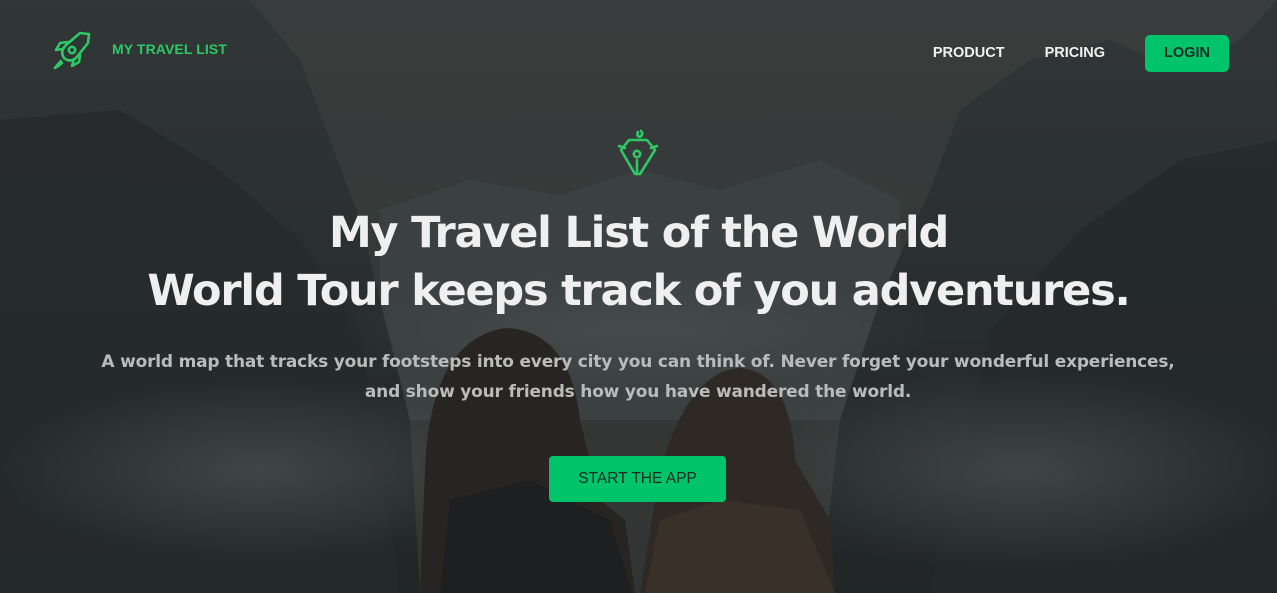 The height and width of the screenshot is (593, 1277). Describe the element at coordinates (969, 53) in the screenshot. I see `nav-link-product: PRODUCT` at that location.